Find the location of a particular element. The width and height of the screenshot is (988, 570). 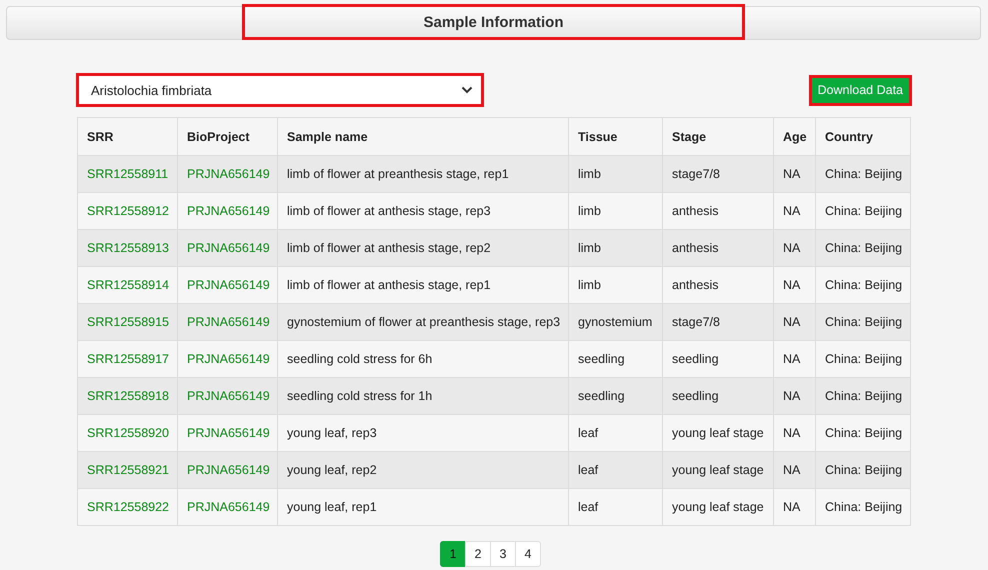

column-header: Country is located at coordinates (863, 137).